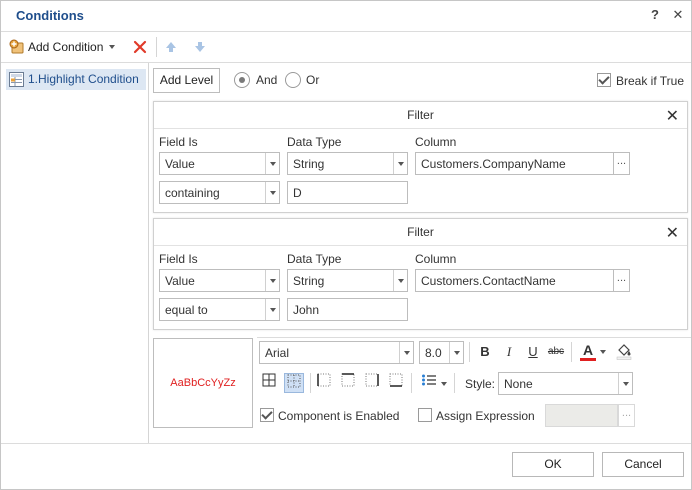 Image resolution: width=692 pixels, height=490 pixels. I want to click on move-up-icon, so click(171, 47).